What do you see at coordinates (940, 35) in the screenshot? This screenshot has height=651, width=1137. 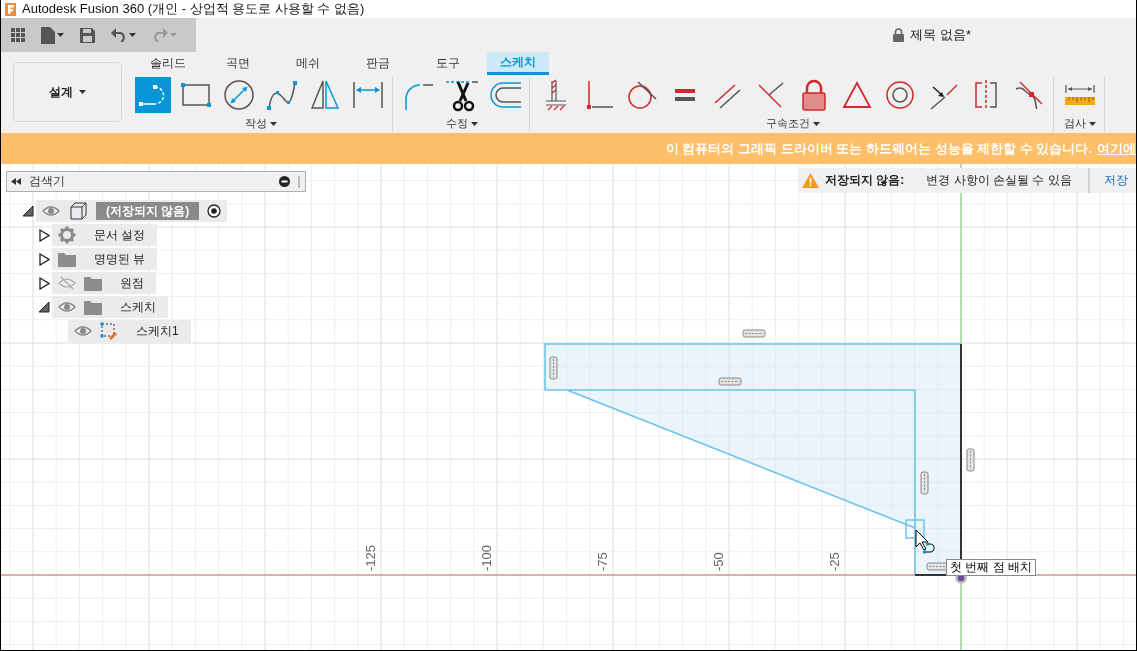 I see `document-title: 제목 없음*` at bounding box center [940, 35].